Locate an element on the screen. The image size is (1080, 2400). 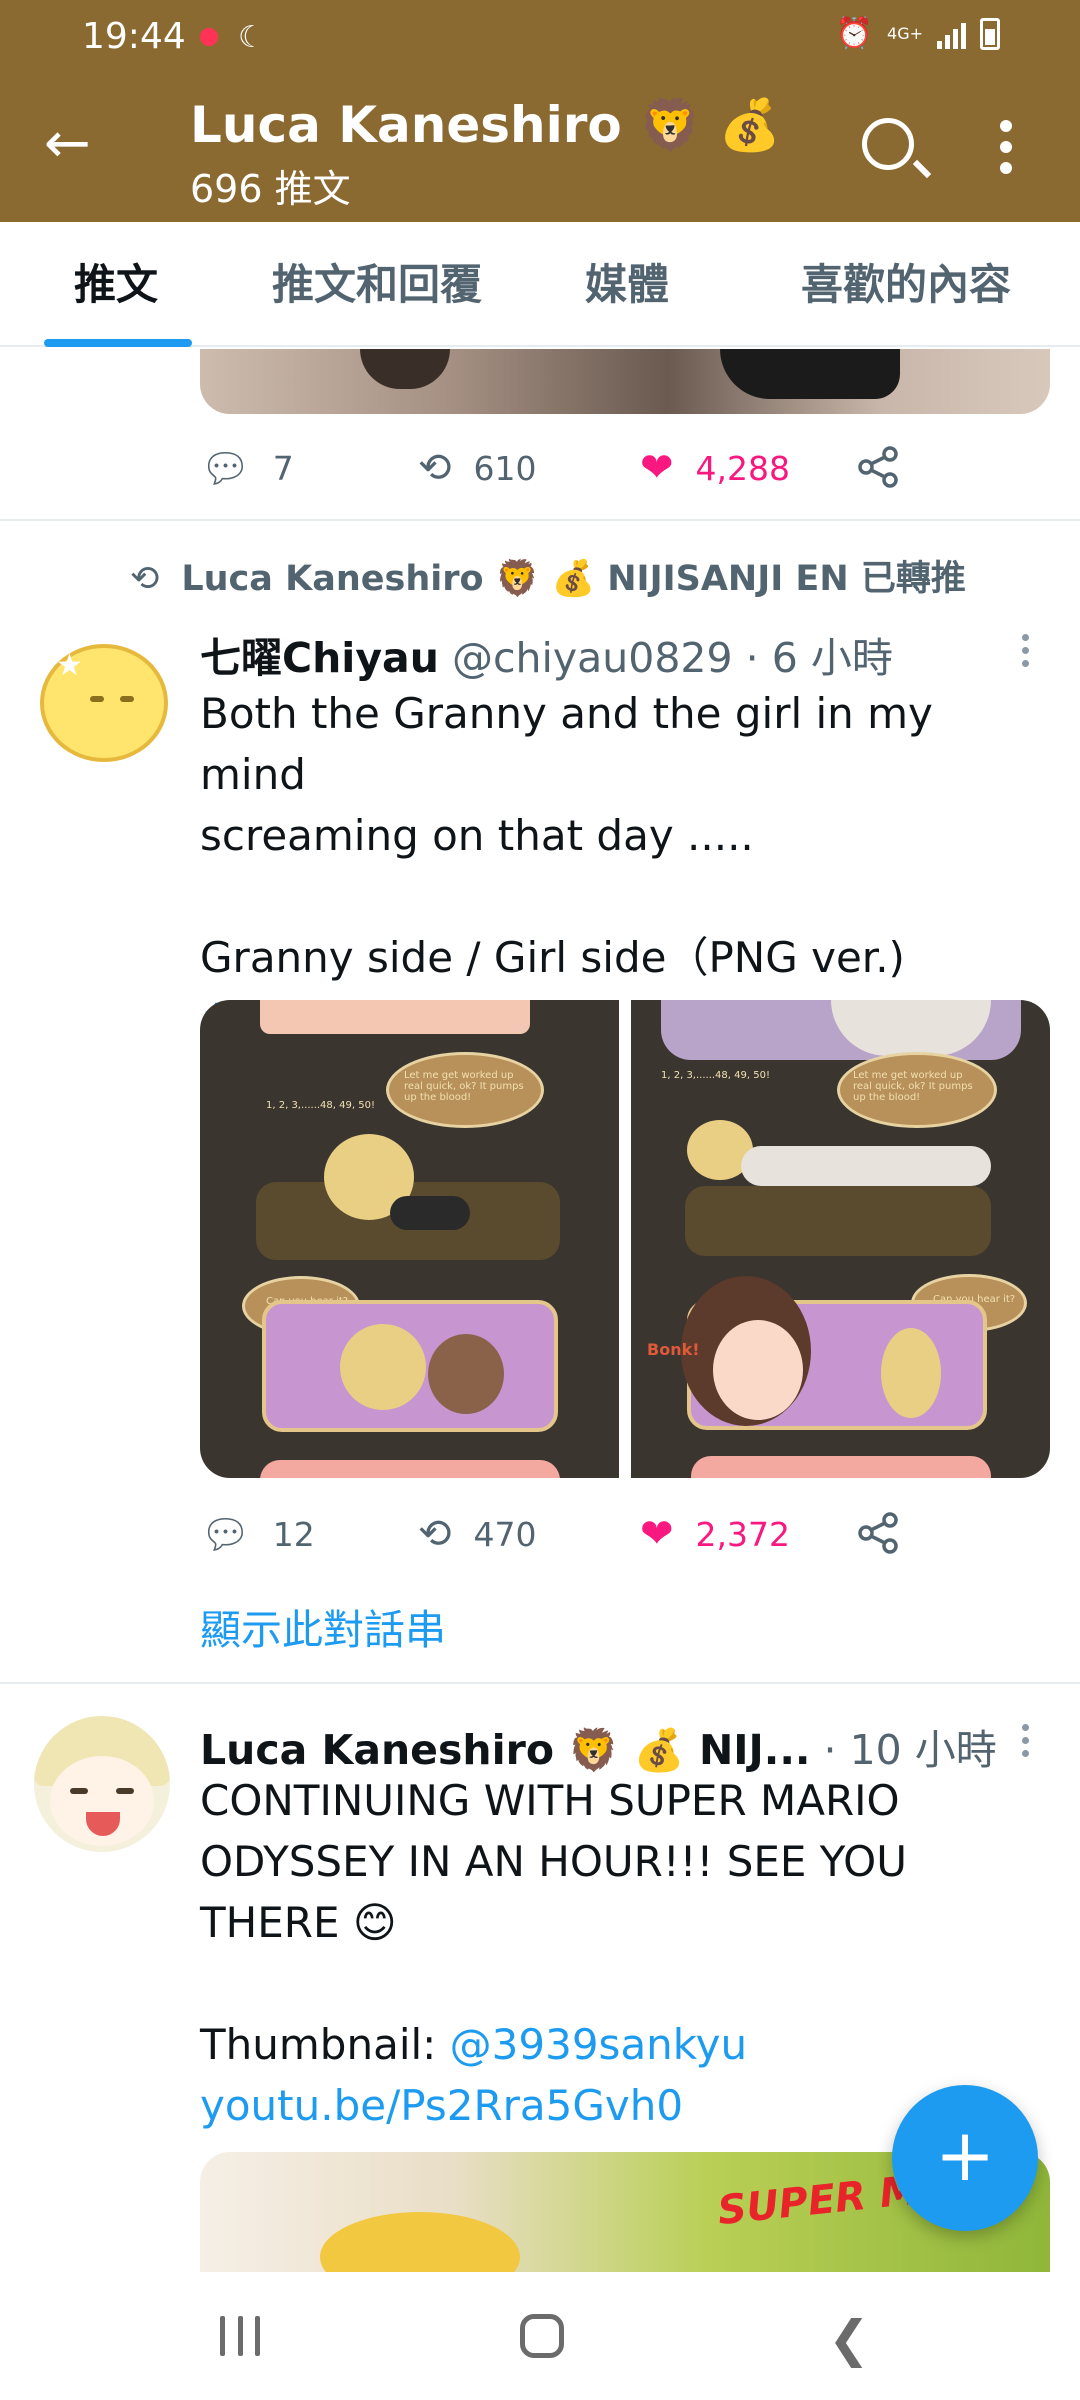
status-bar: 19:44 ☾ ⏰ 4G+ is located at coordinates (540, 39).